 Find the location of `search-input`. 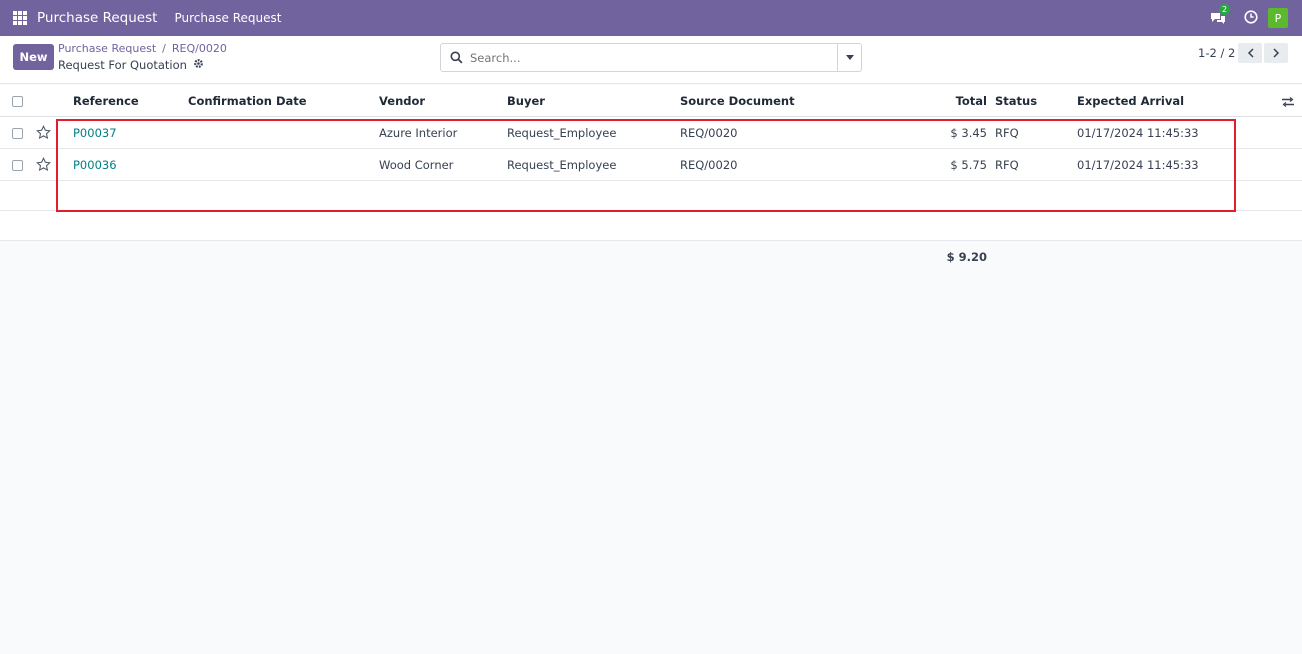

search-input is located at coordinates (650, 58).